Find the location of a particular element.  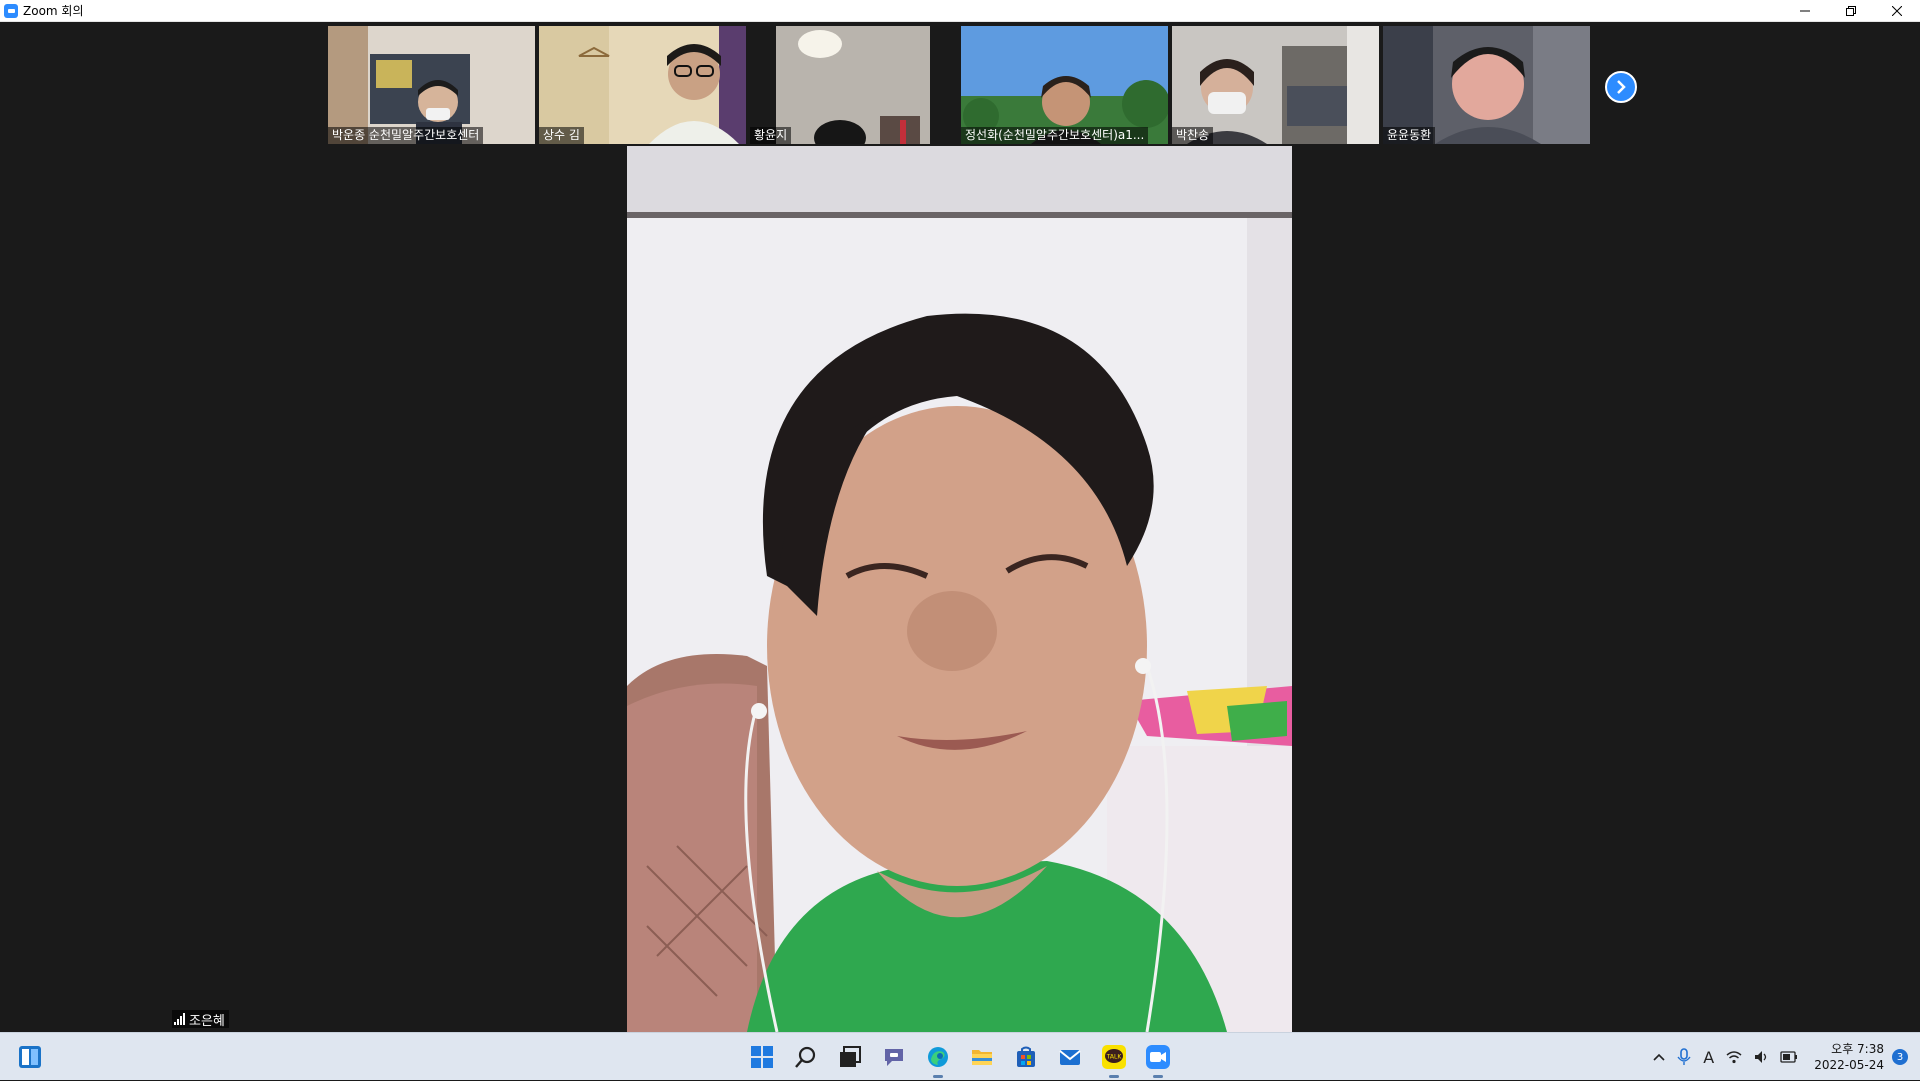

window-controls is located at coordinates (1851, 11).